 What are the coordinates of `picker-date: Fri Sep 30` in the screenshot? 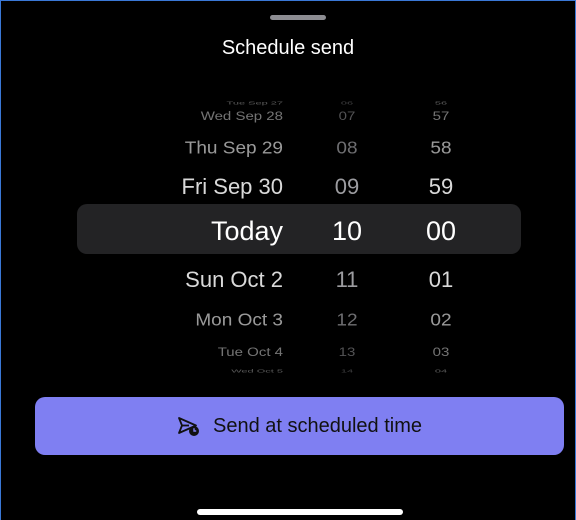 It's located at (233, 187).